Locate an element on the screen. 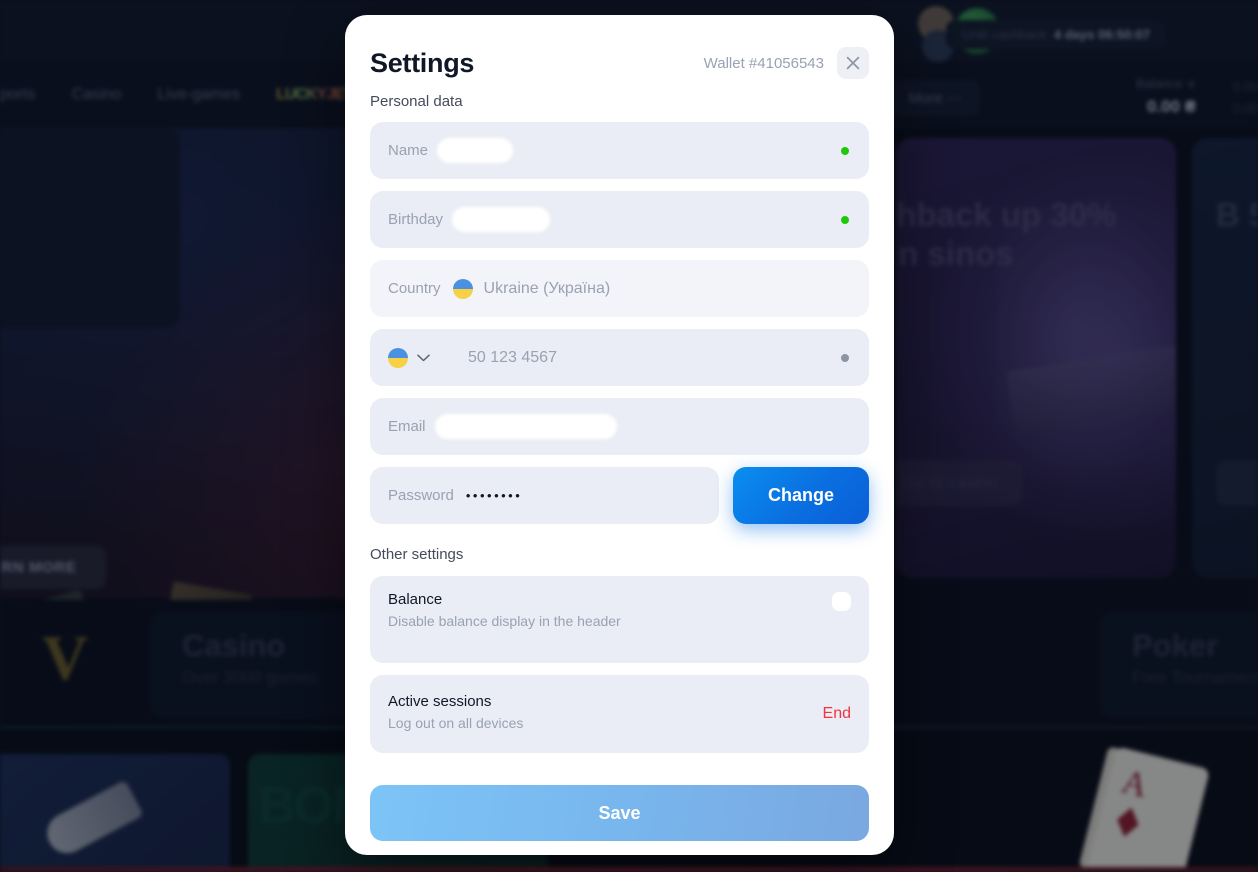 This screenshot has width=1258, height=872. change-password-button: Change is located at coordinates (801, 495).